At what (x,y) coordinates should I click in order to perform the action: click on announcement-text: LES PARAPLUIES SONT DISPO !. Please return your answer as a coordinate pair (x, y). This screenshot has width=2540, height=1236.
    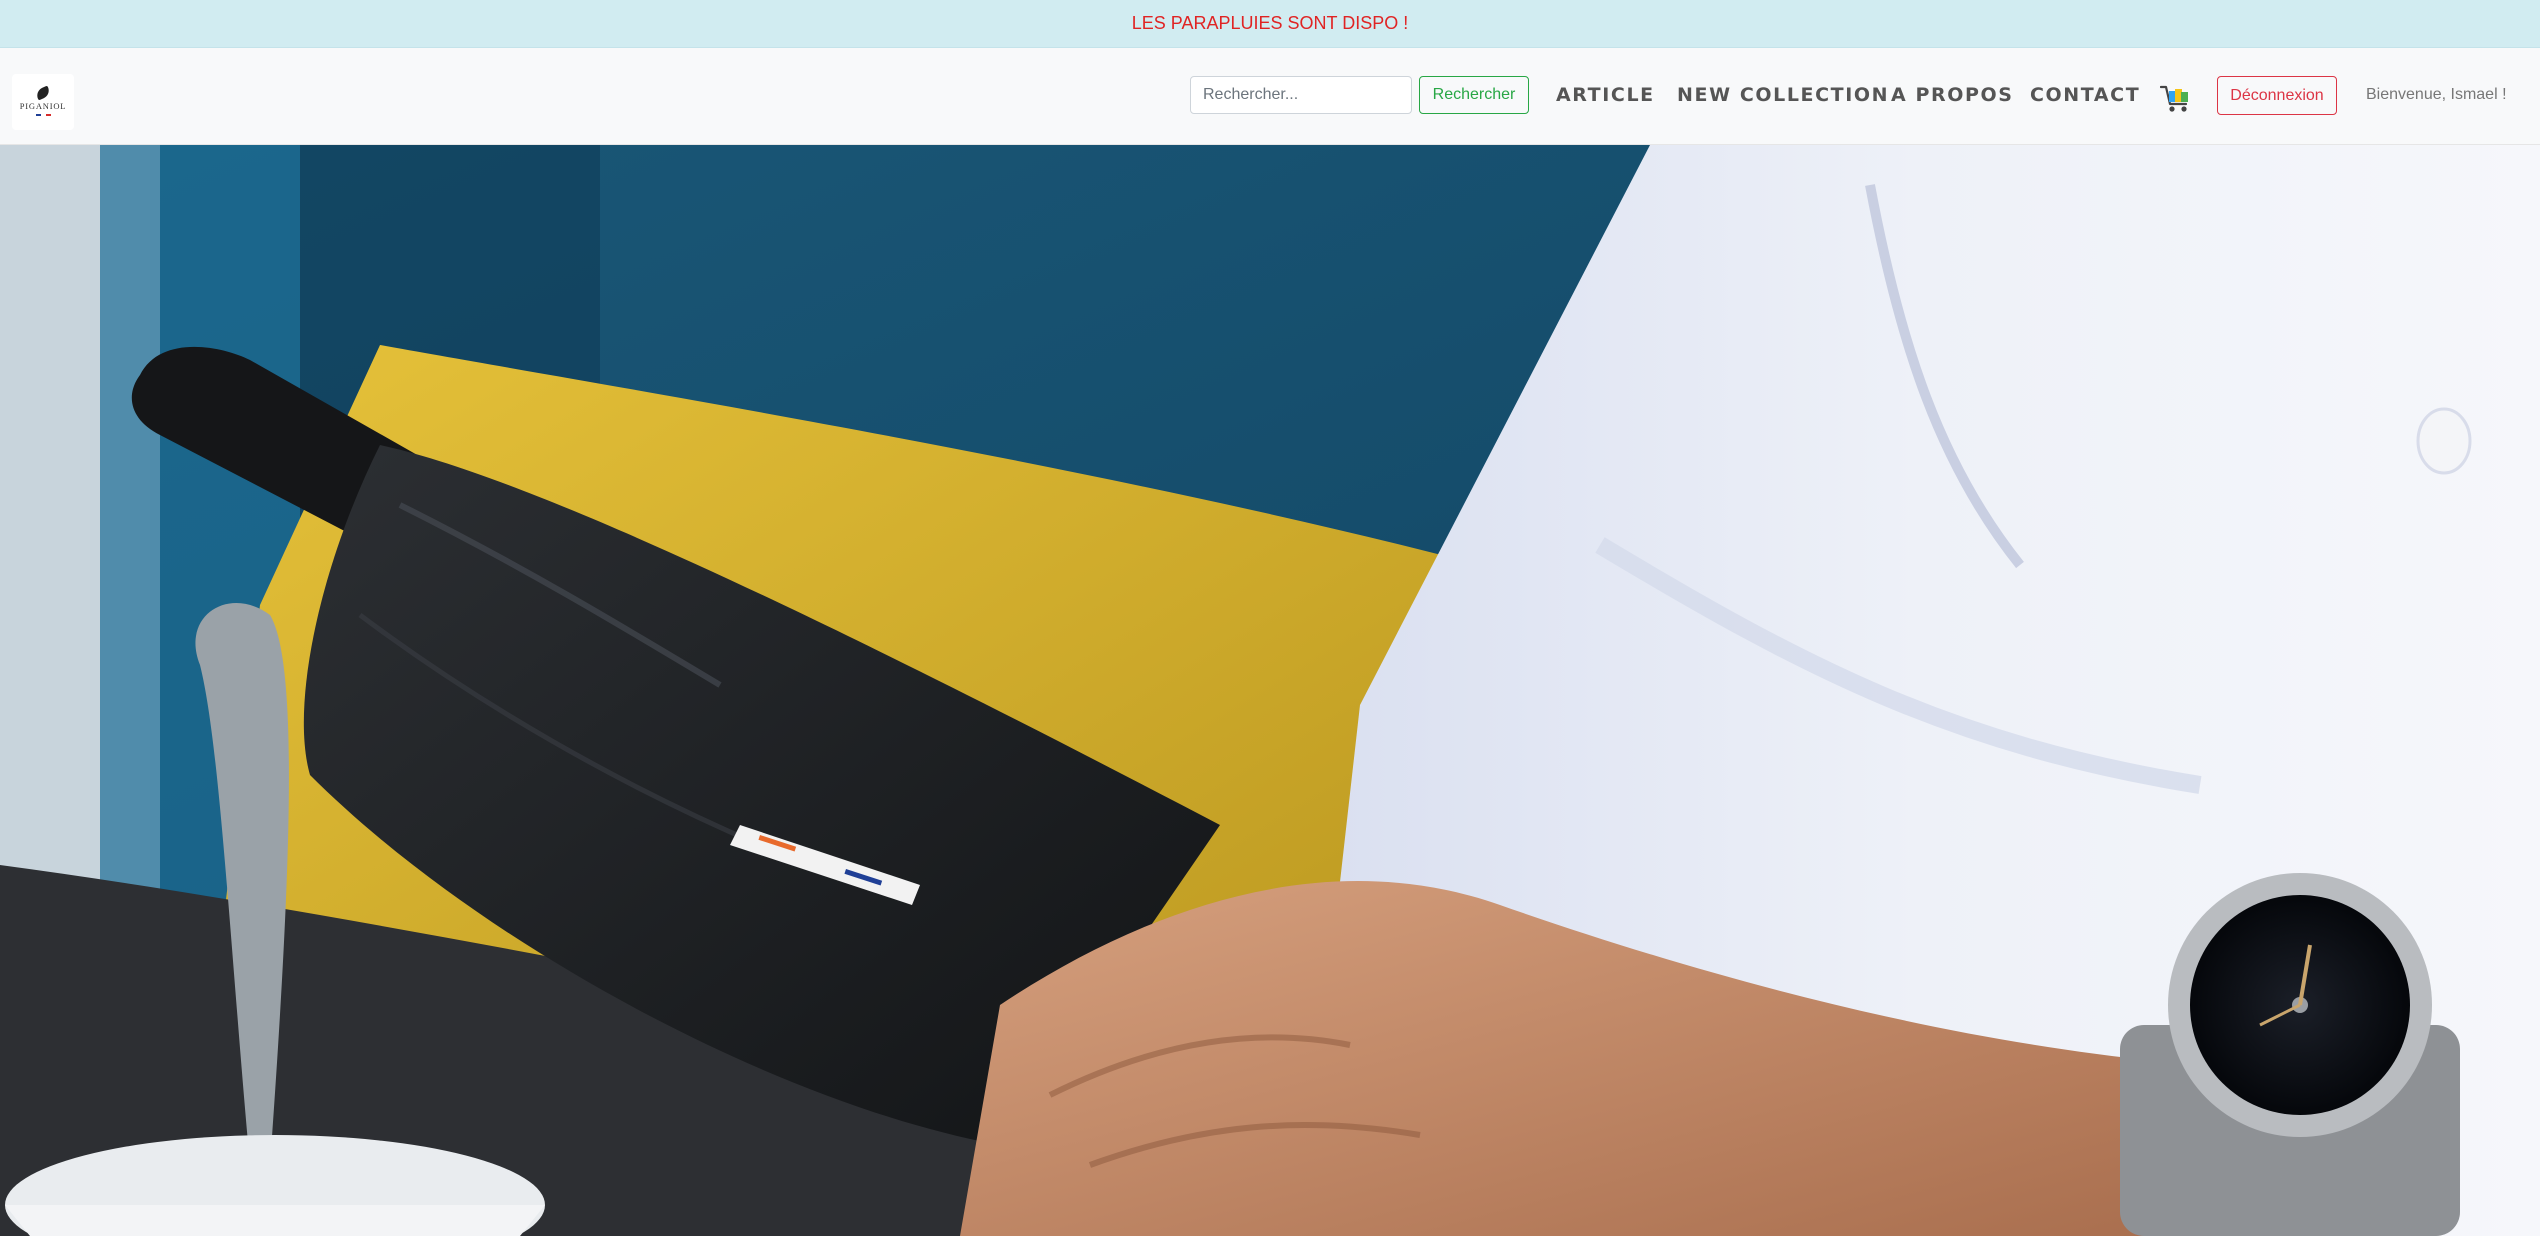
    Looking at the image, I should click on (1270, 23).